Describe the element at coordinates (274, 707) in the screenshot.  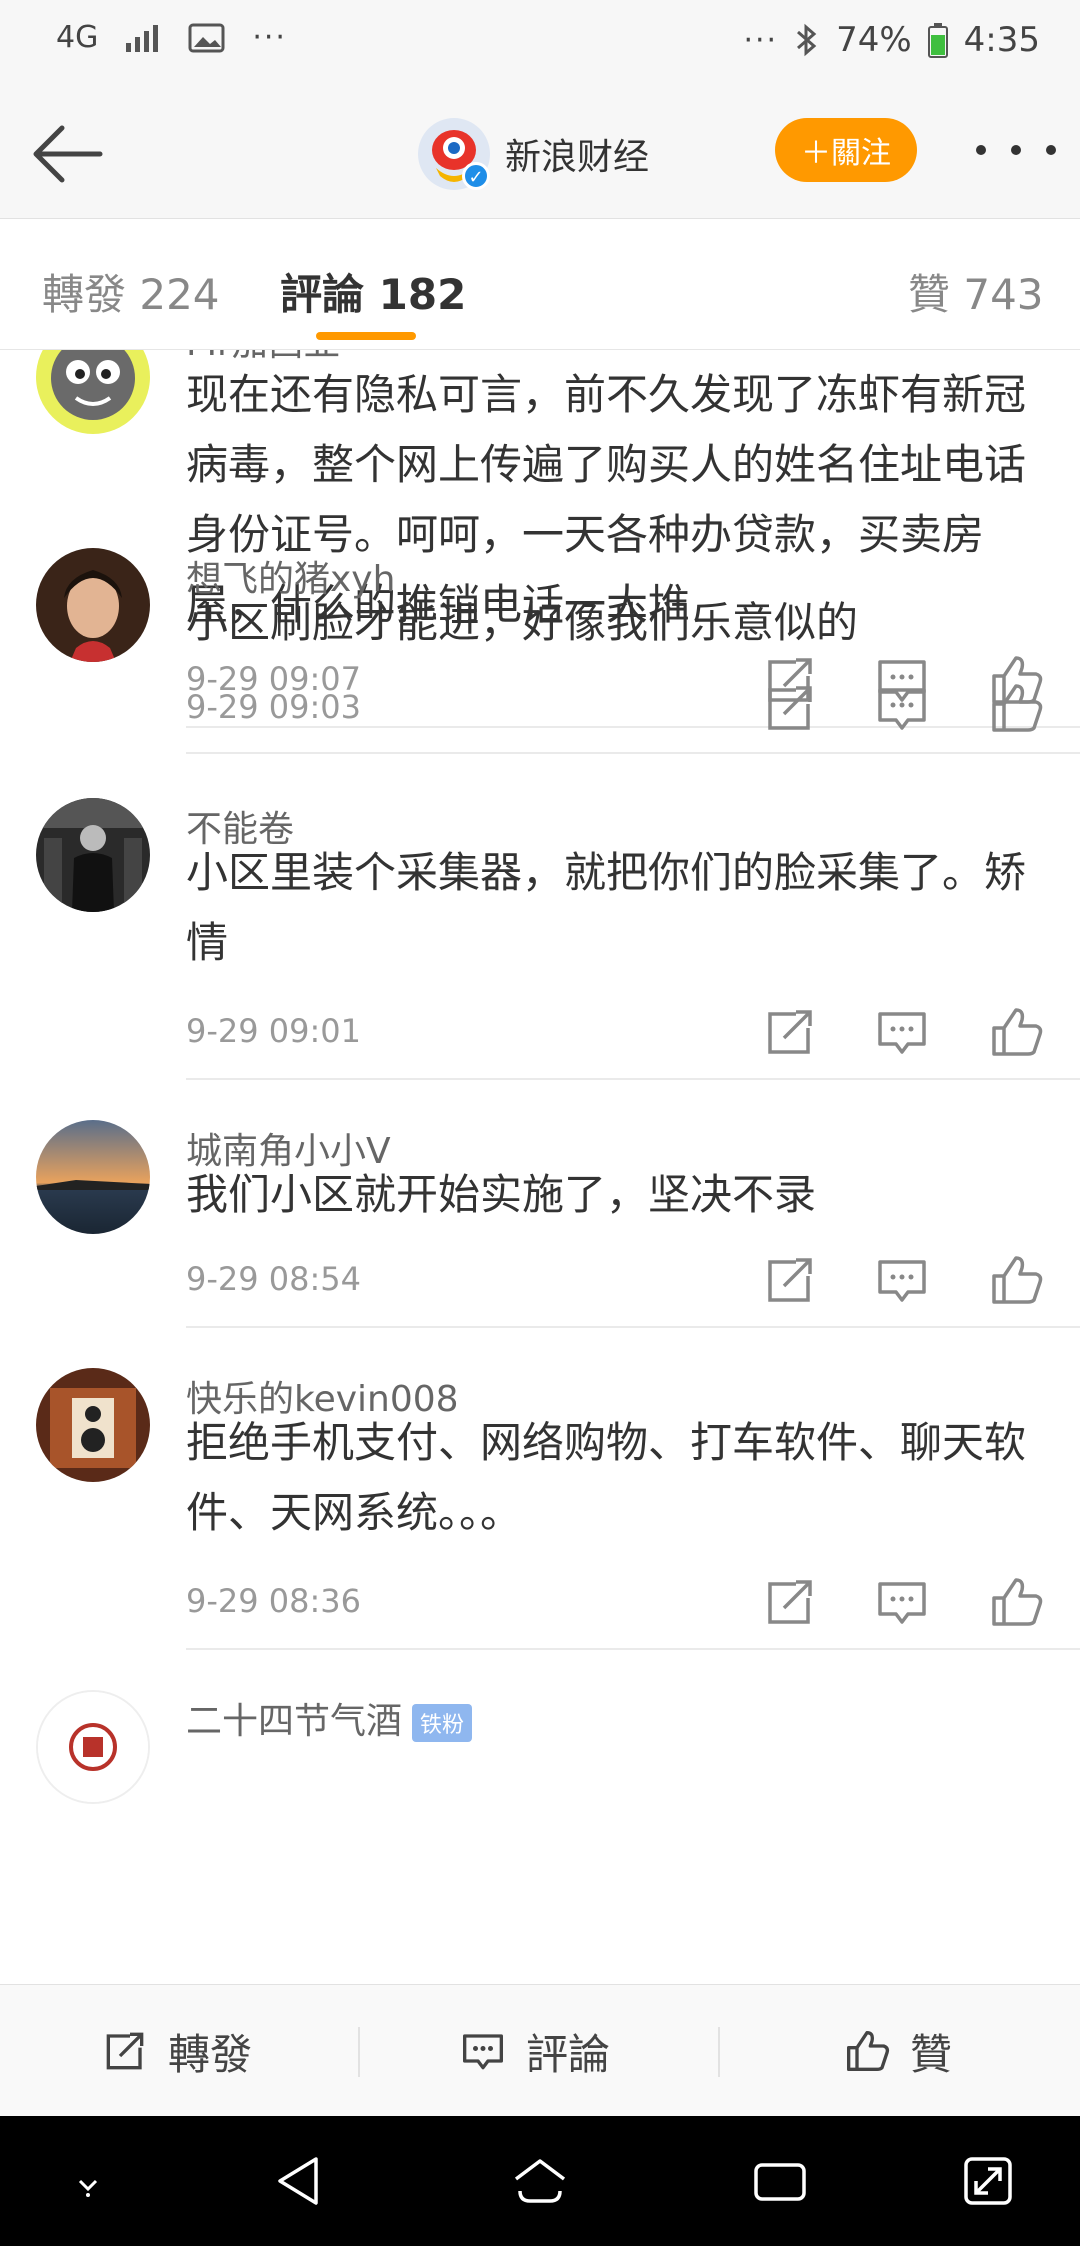
I see `comment-time: 9-29 09:03` at that location.